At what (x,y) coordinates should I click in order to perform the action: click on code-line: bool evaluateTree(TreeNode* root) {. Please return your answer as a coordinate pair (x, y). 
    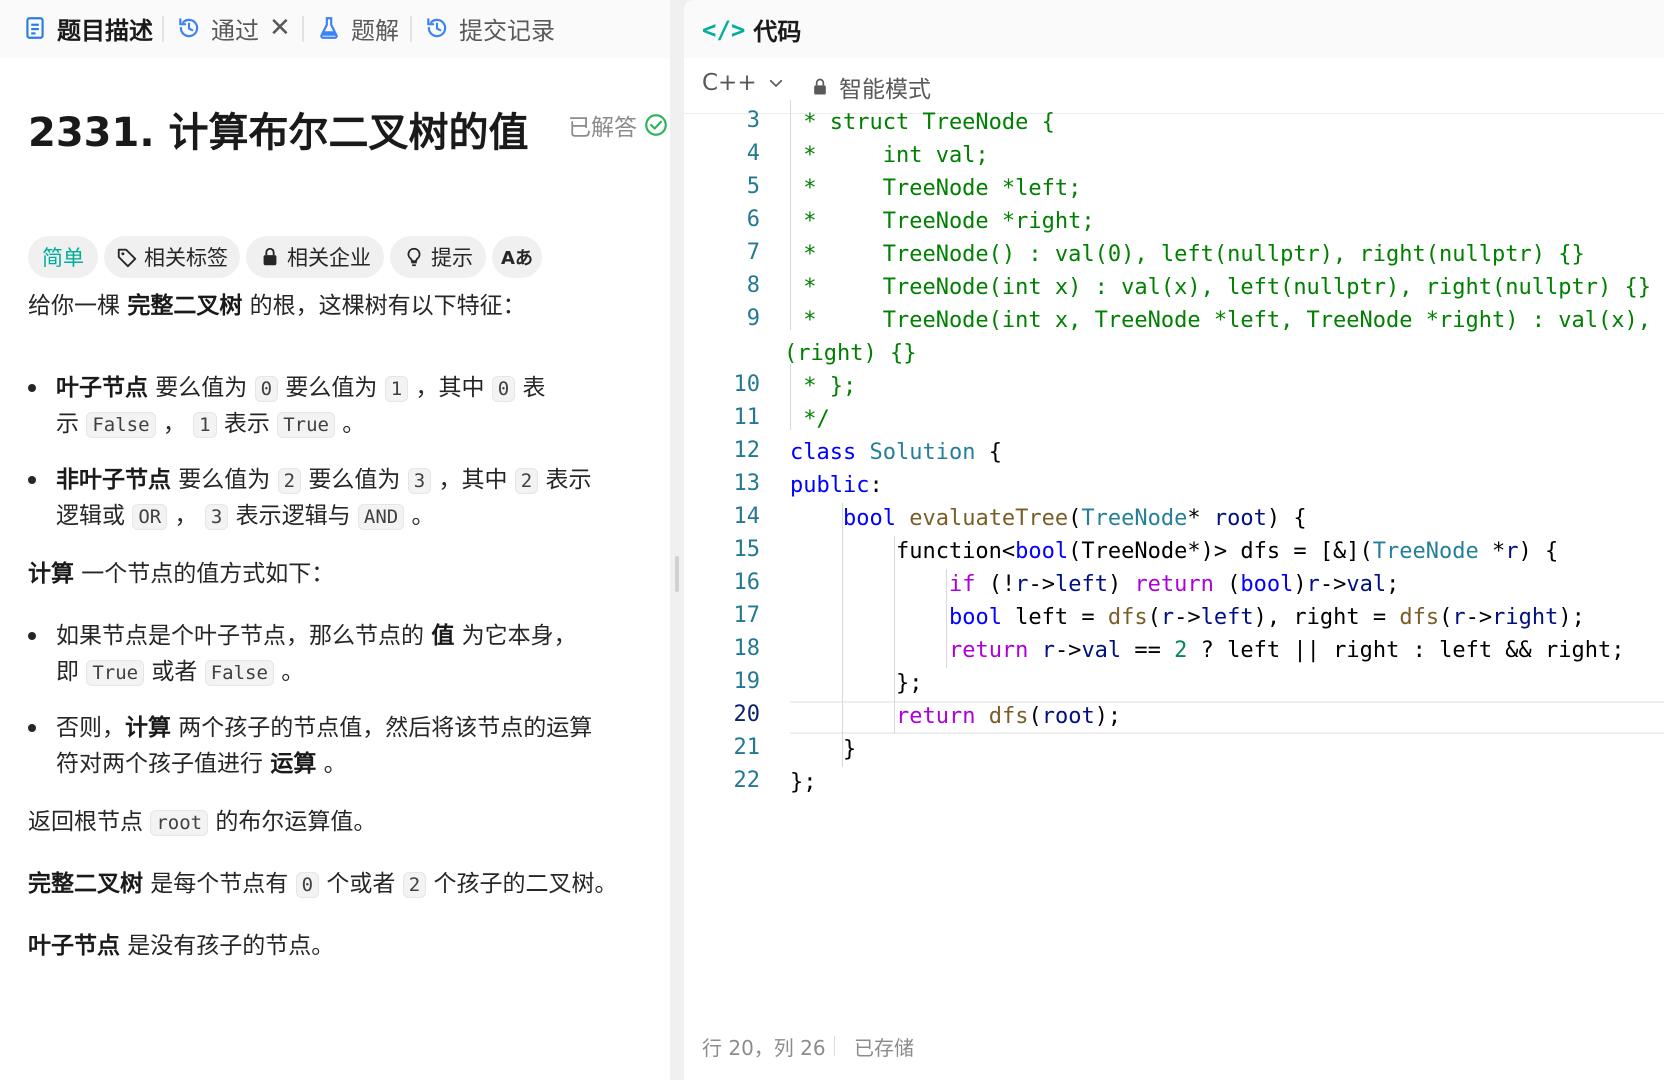
    Looking at the image, I should click on (1074, 518).